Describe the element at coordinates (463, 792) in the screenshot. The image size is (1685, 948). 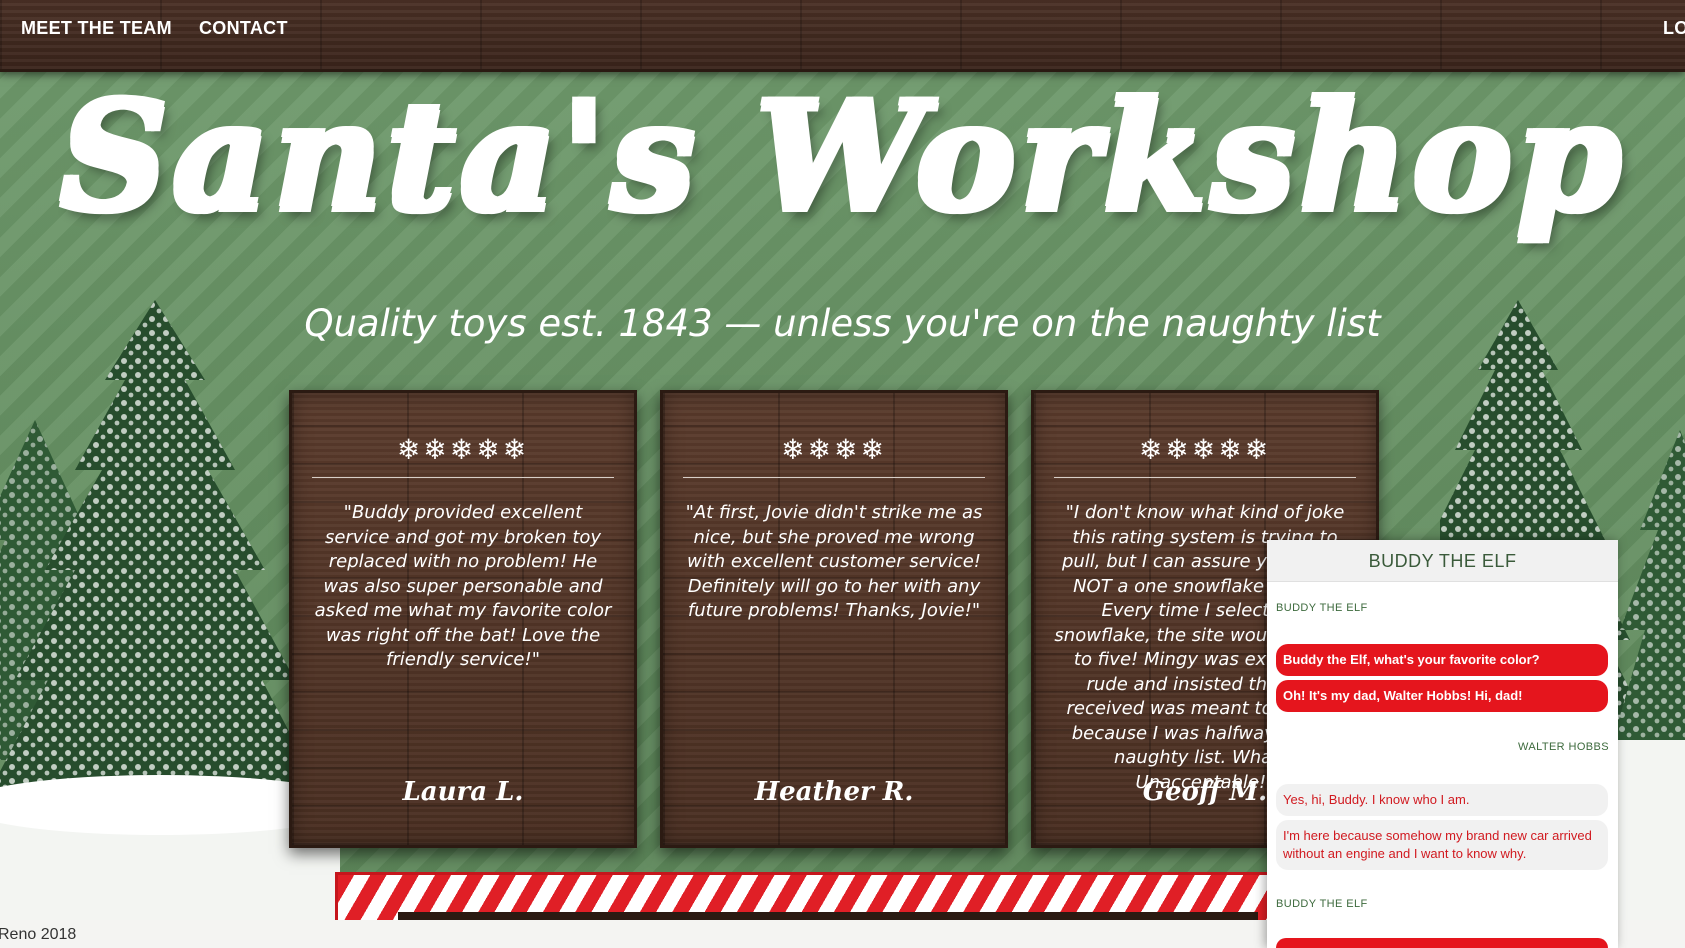
I see `reviewer-name: Laura L.` at that location.